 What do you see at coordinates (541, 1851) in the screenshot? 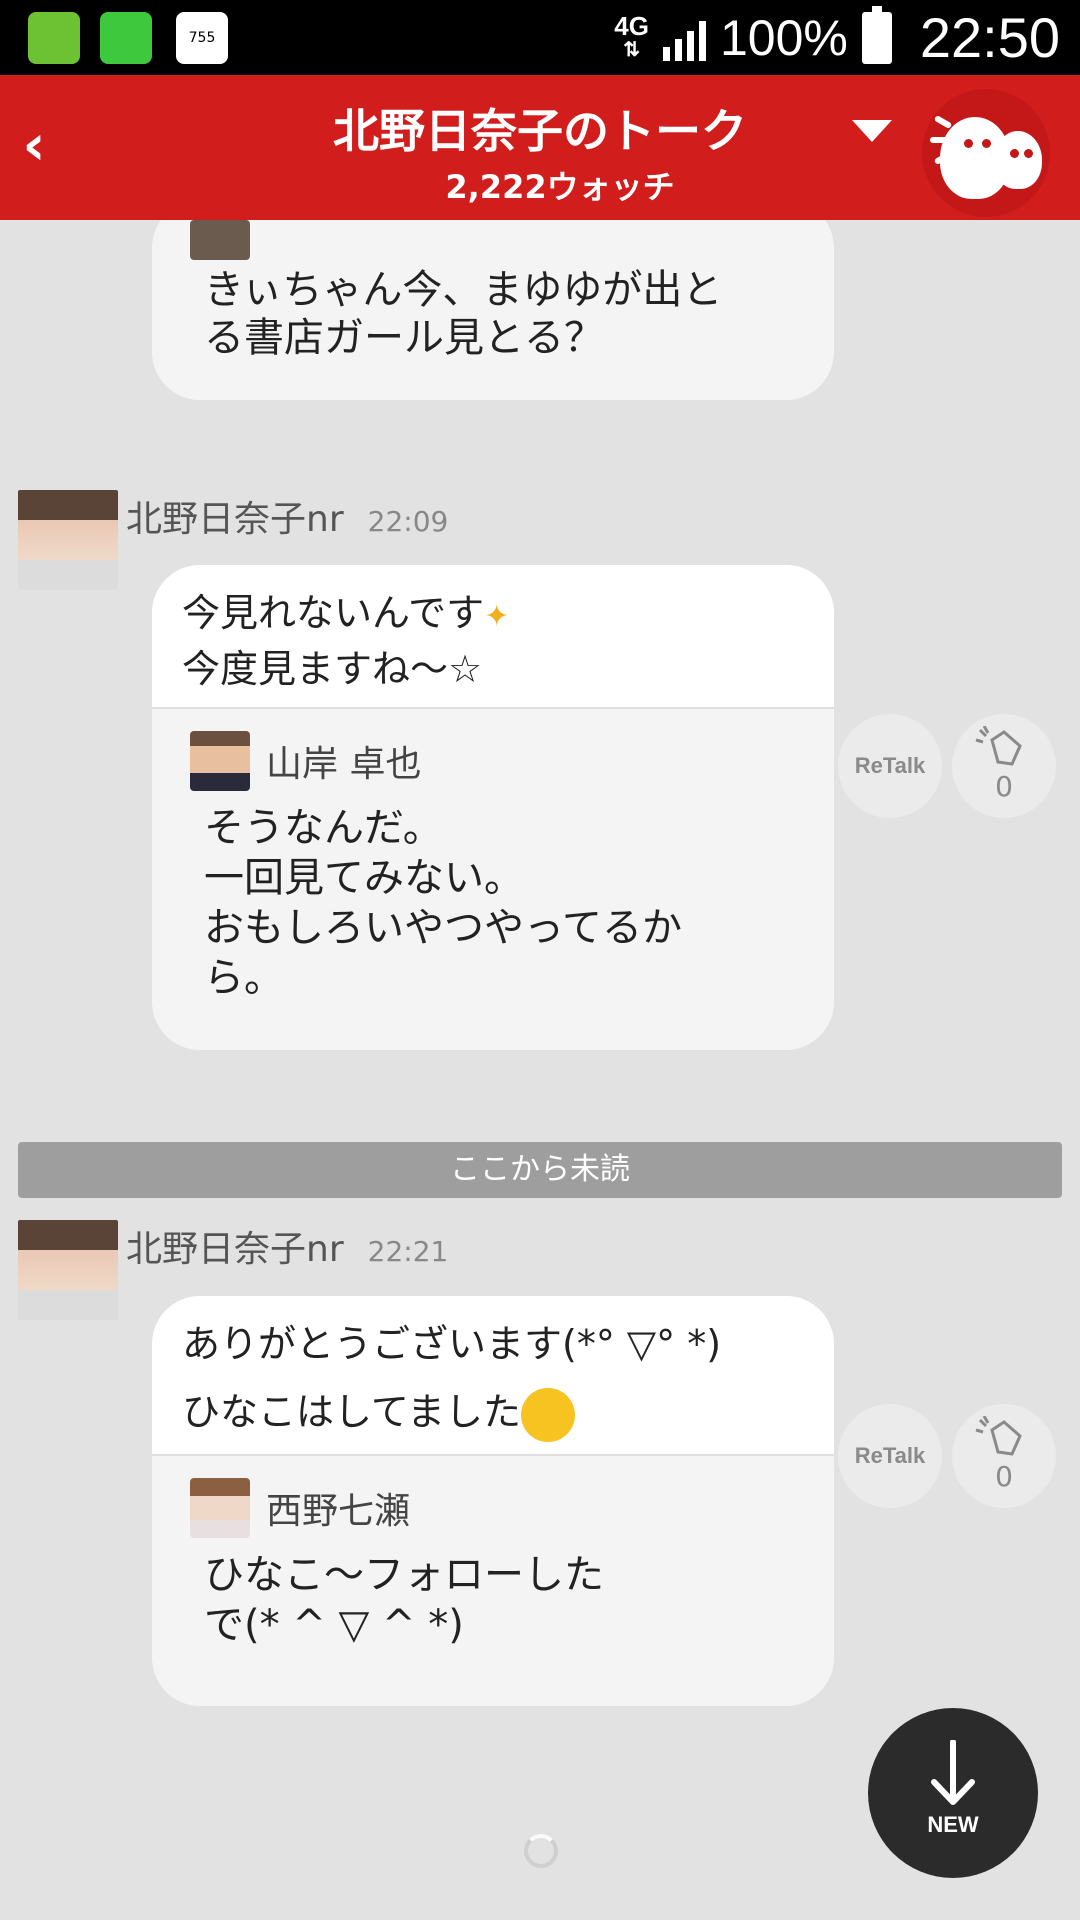
I see `loading-spinner` at bounding box center [541, 1851].